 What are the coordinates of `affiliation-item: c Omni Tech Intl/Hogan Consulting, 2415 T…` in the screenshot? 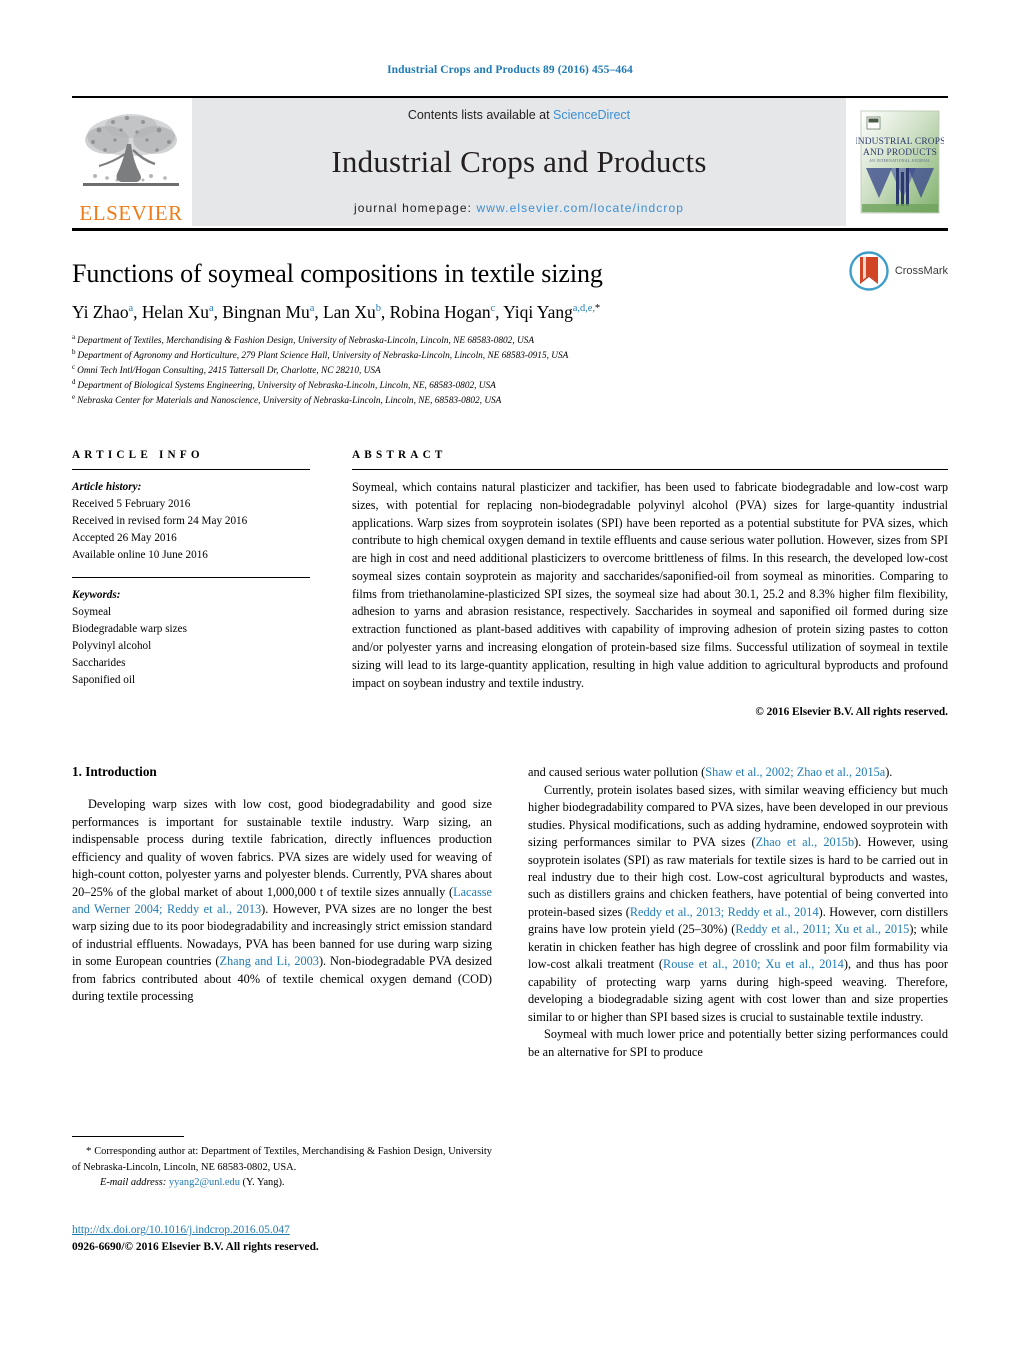 It's located at (226, 369).